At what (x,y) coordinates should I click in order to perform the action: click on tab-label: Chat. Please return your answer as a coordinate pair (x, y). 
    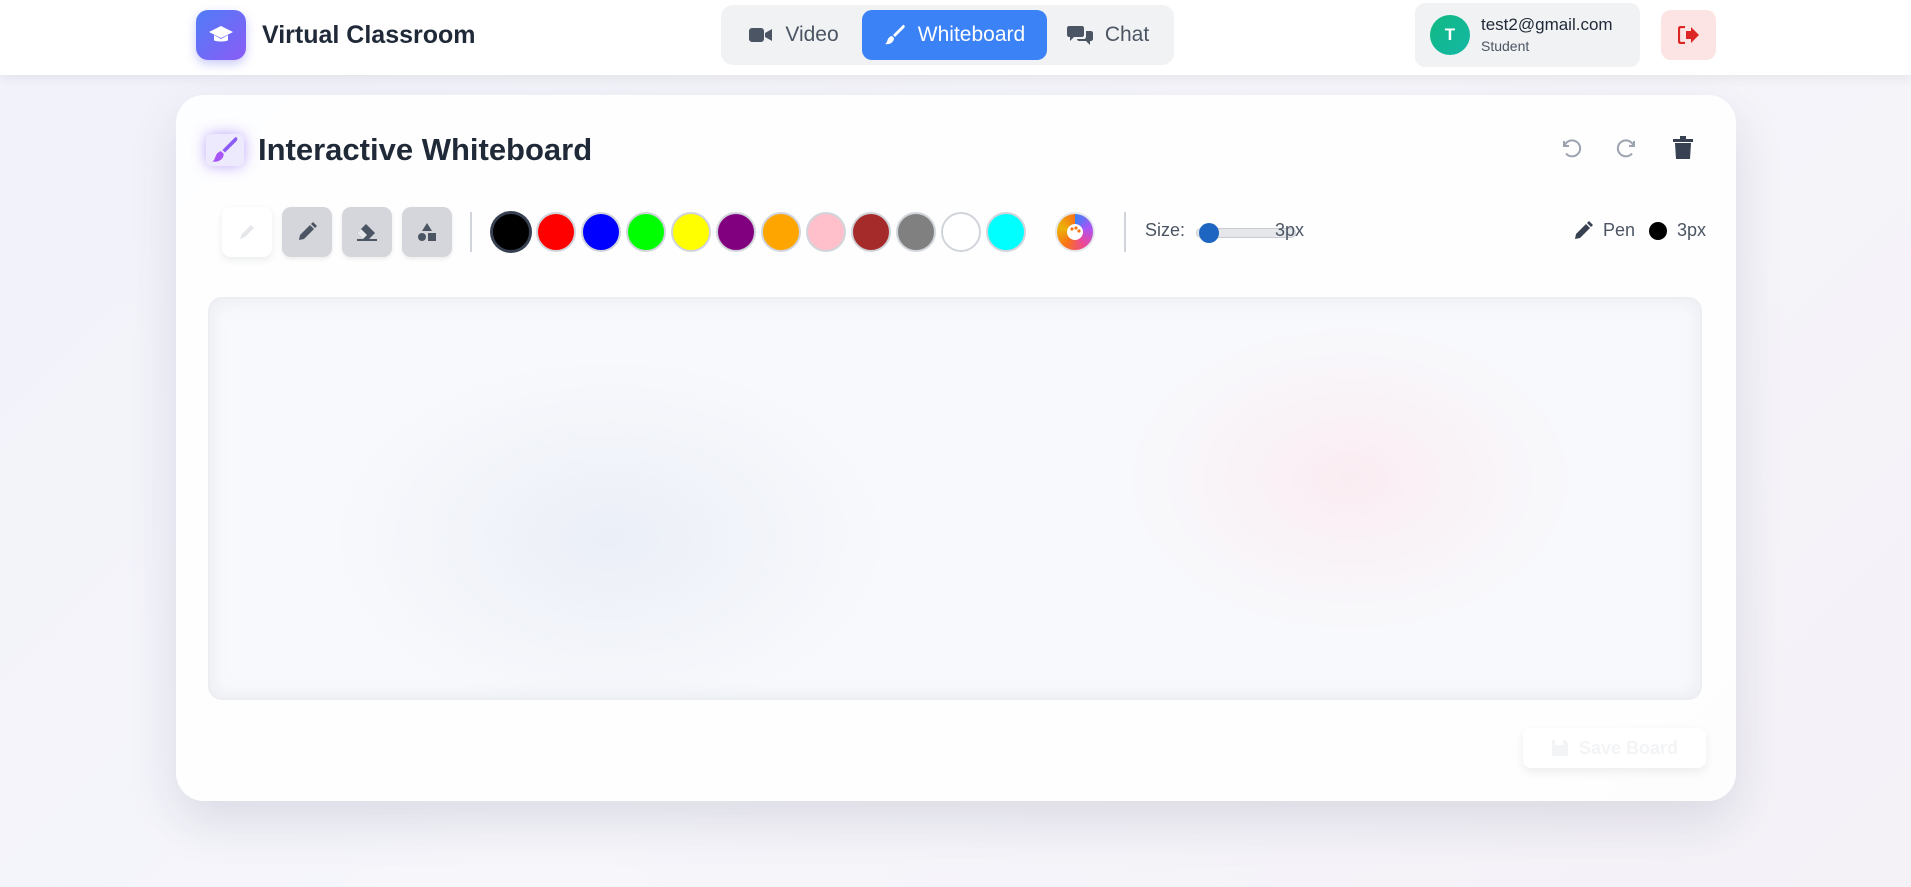
    Looking at the image, I should click on (1127, 34).